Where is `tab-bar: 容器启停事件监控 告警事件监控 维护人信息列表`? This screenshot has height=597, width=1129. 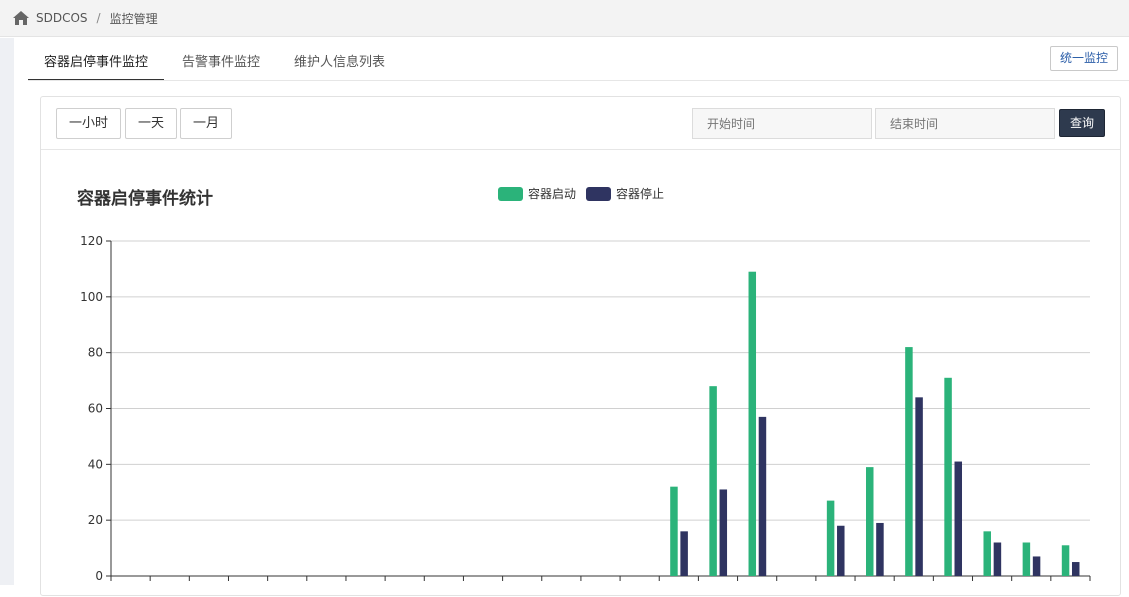 tab-bar: 容器启停事件监控 告警事件监控 维护人信息列表 is located at coordinates (215, 62).